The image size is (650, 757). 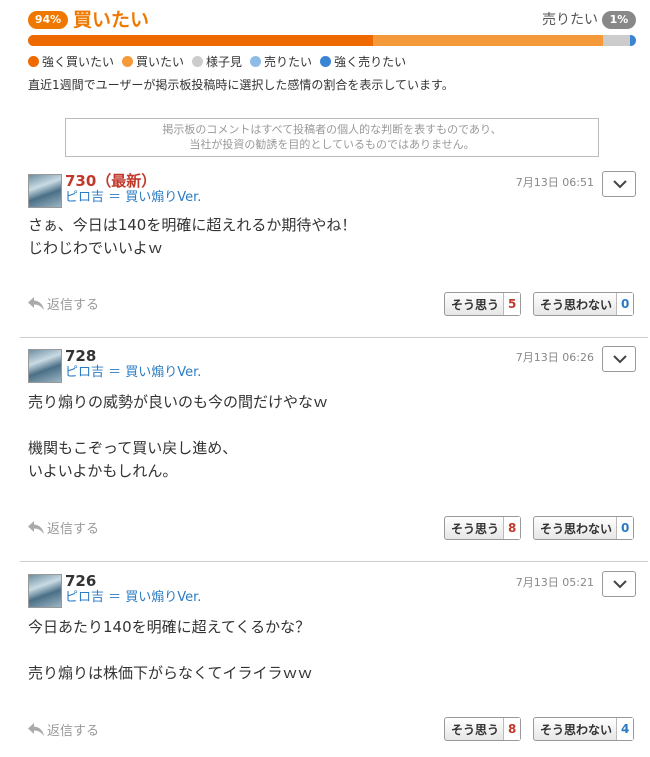 I want to click on legend-item: 強く売りたい, so click(x=363, y=61).